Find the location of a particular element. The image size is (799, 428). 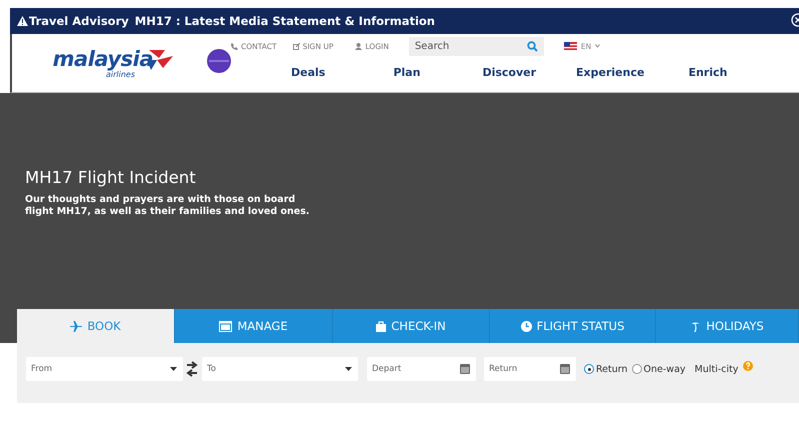

logo-wordmark: malaysia is located at coordinates (102, 59).